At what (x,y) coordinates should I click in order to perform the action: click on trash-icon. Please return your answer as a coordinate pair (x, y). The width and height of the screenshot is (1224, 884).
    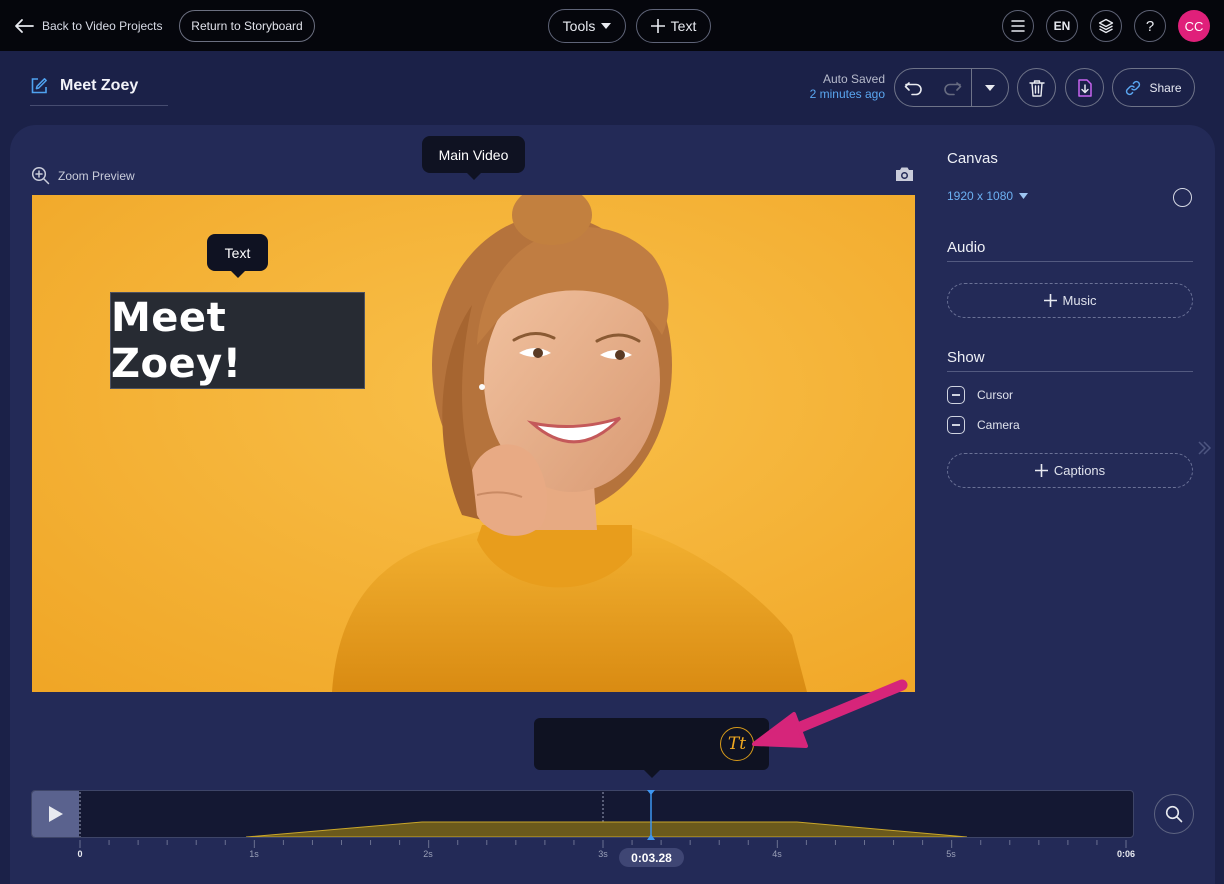
    Looking at the image, I should click on (1036, 88).